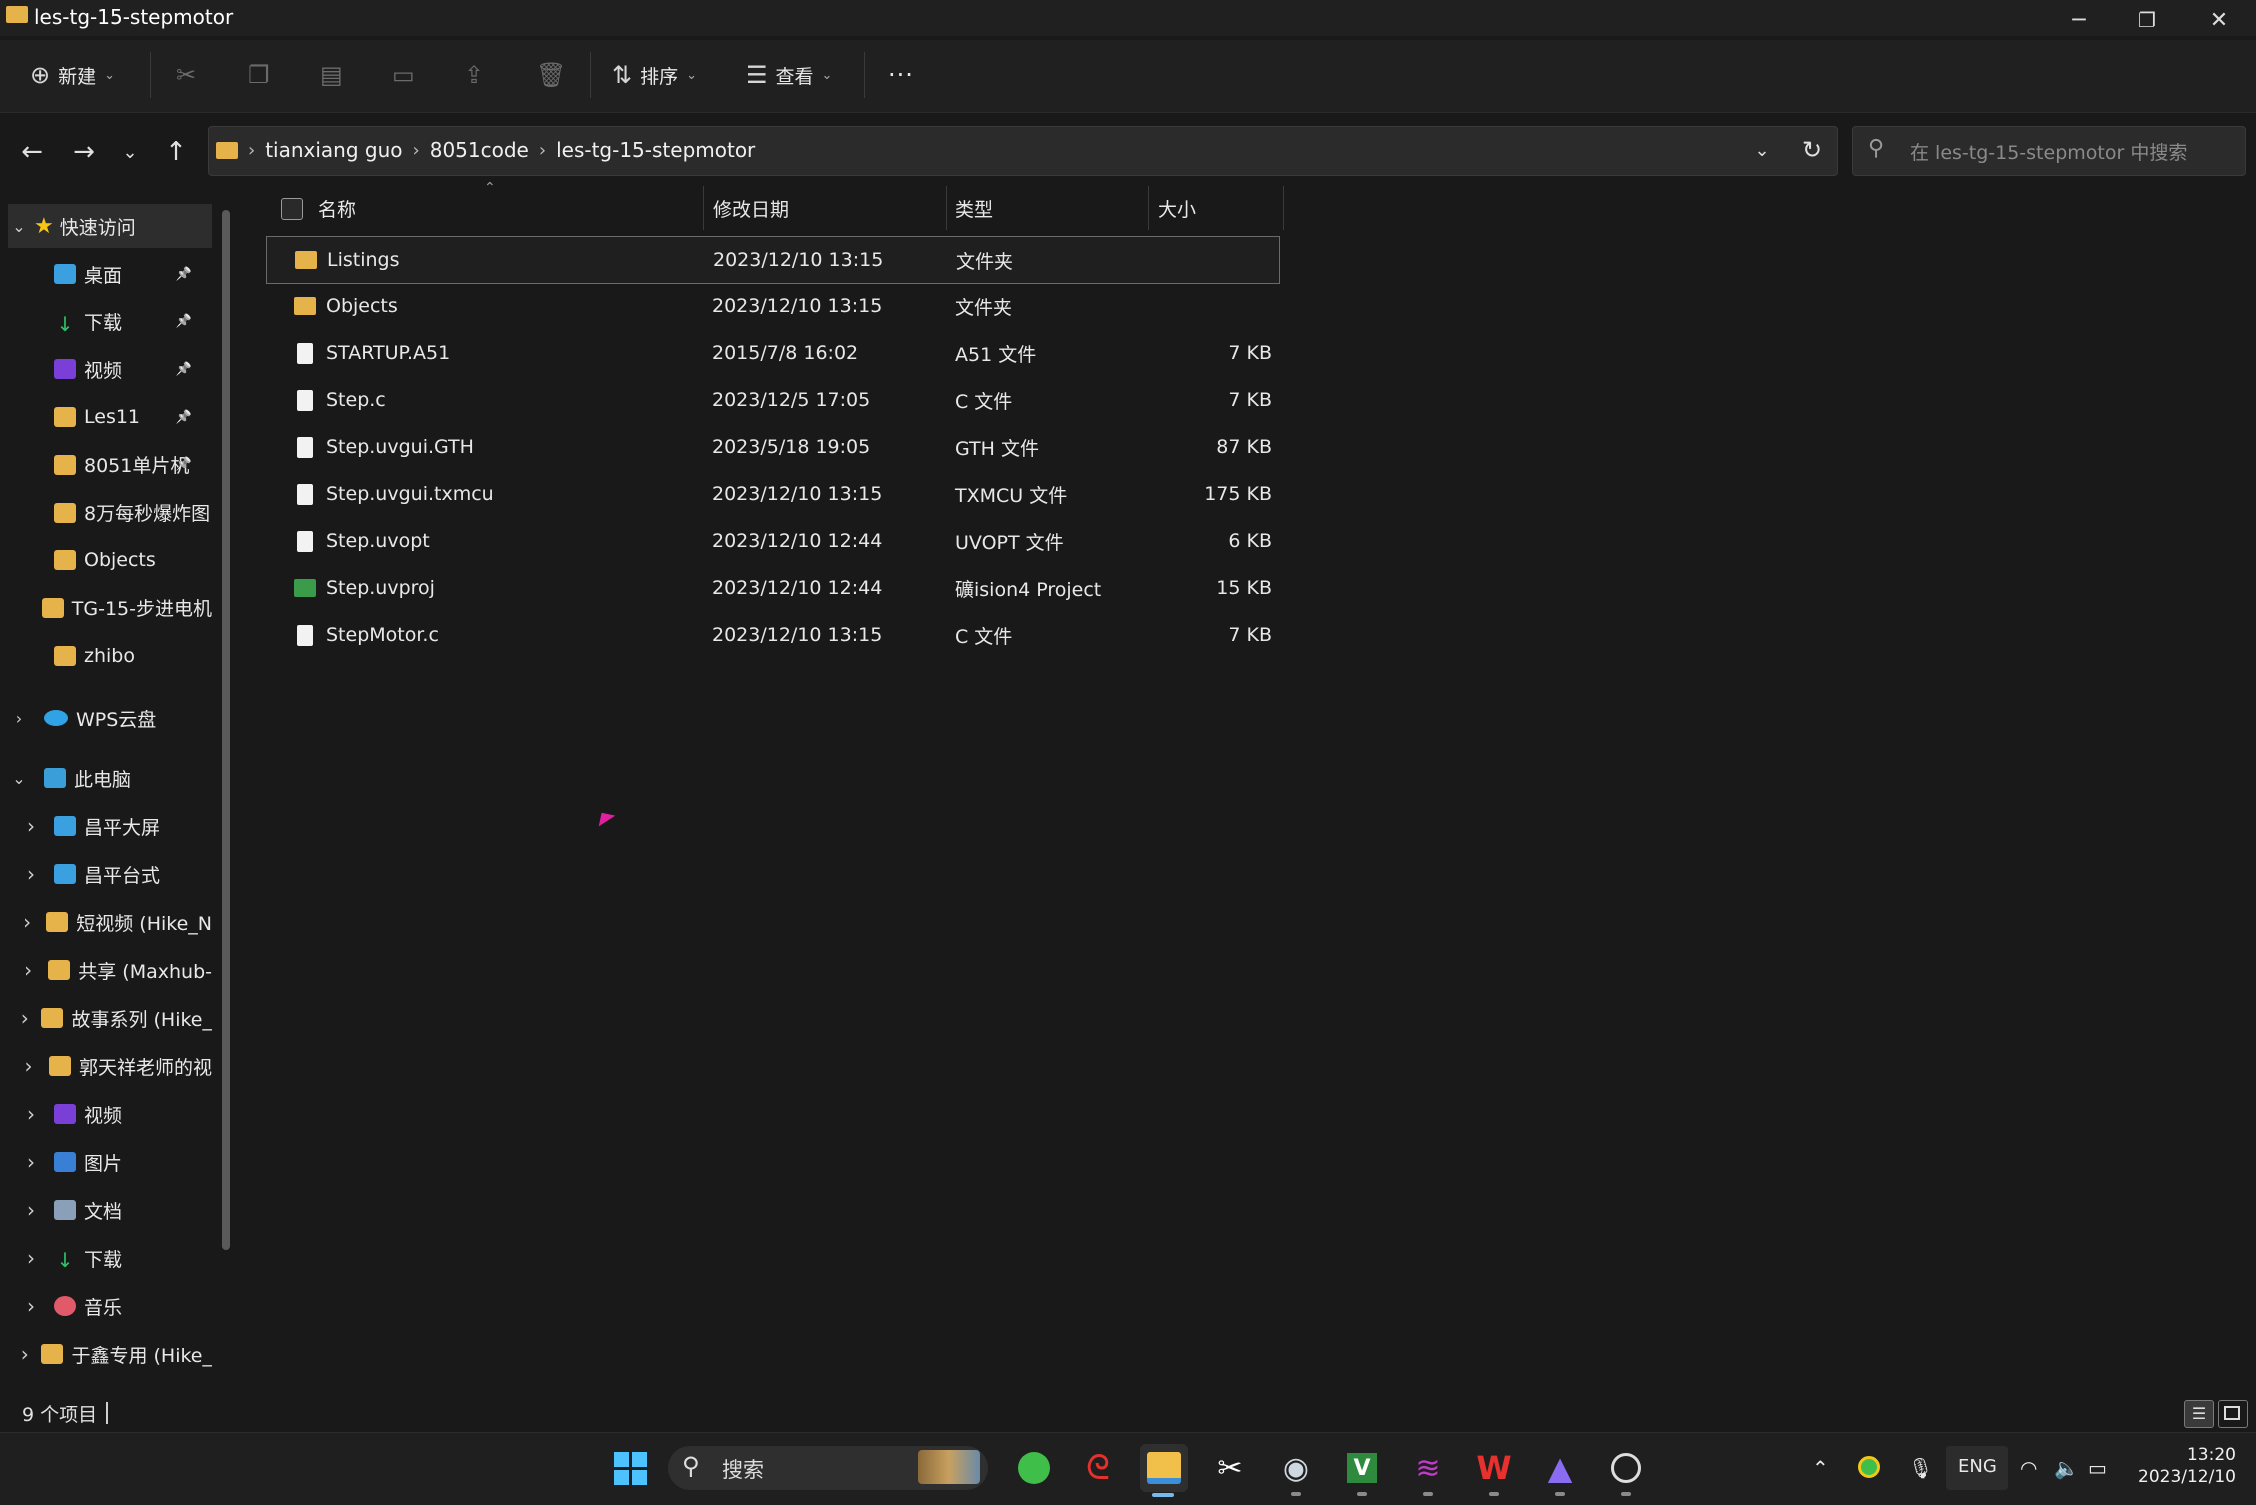 This screenshot has height=1505, width=2256. I want to click on search-input: 在 les-tg-15-stepmotor 中搜索, so click(2048, 151).